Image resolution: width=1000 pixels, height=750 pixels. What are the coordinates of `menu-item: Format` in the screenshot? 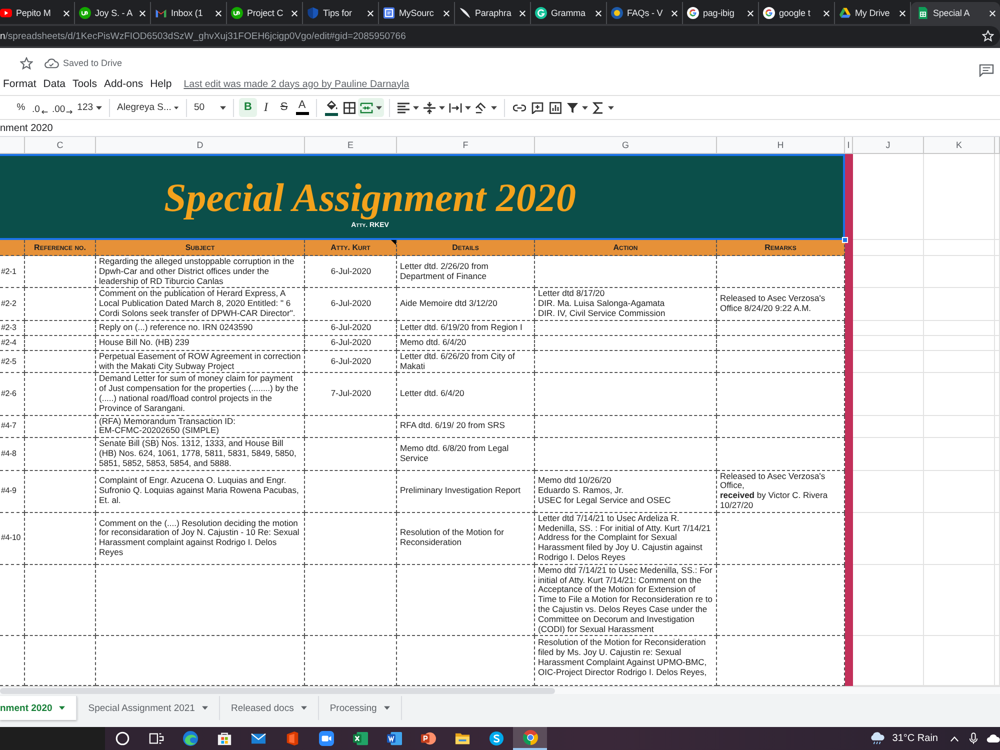 It's located at (20, 84).